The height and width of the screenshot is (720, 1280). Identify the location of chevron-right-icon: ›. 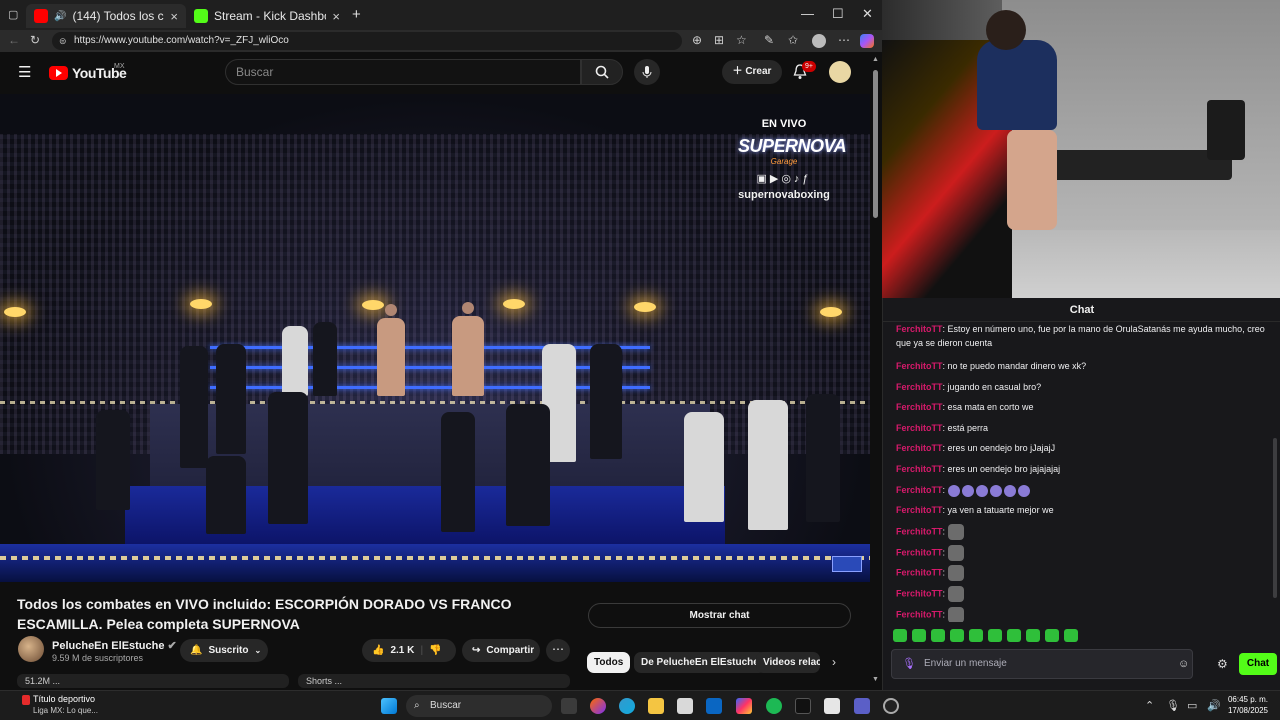
(834, 662).